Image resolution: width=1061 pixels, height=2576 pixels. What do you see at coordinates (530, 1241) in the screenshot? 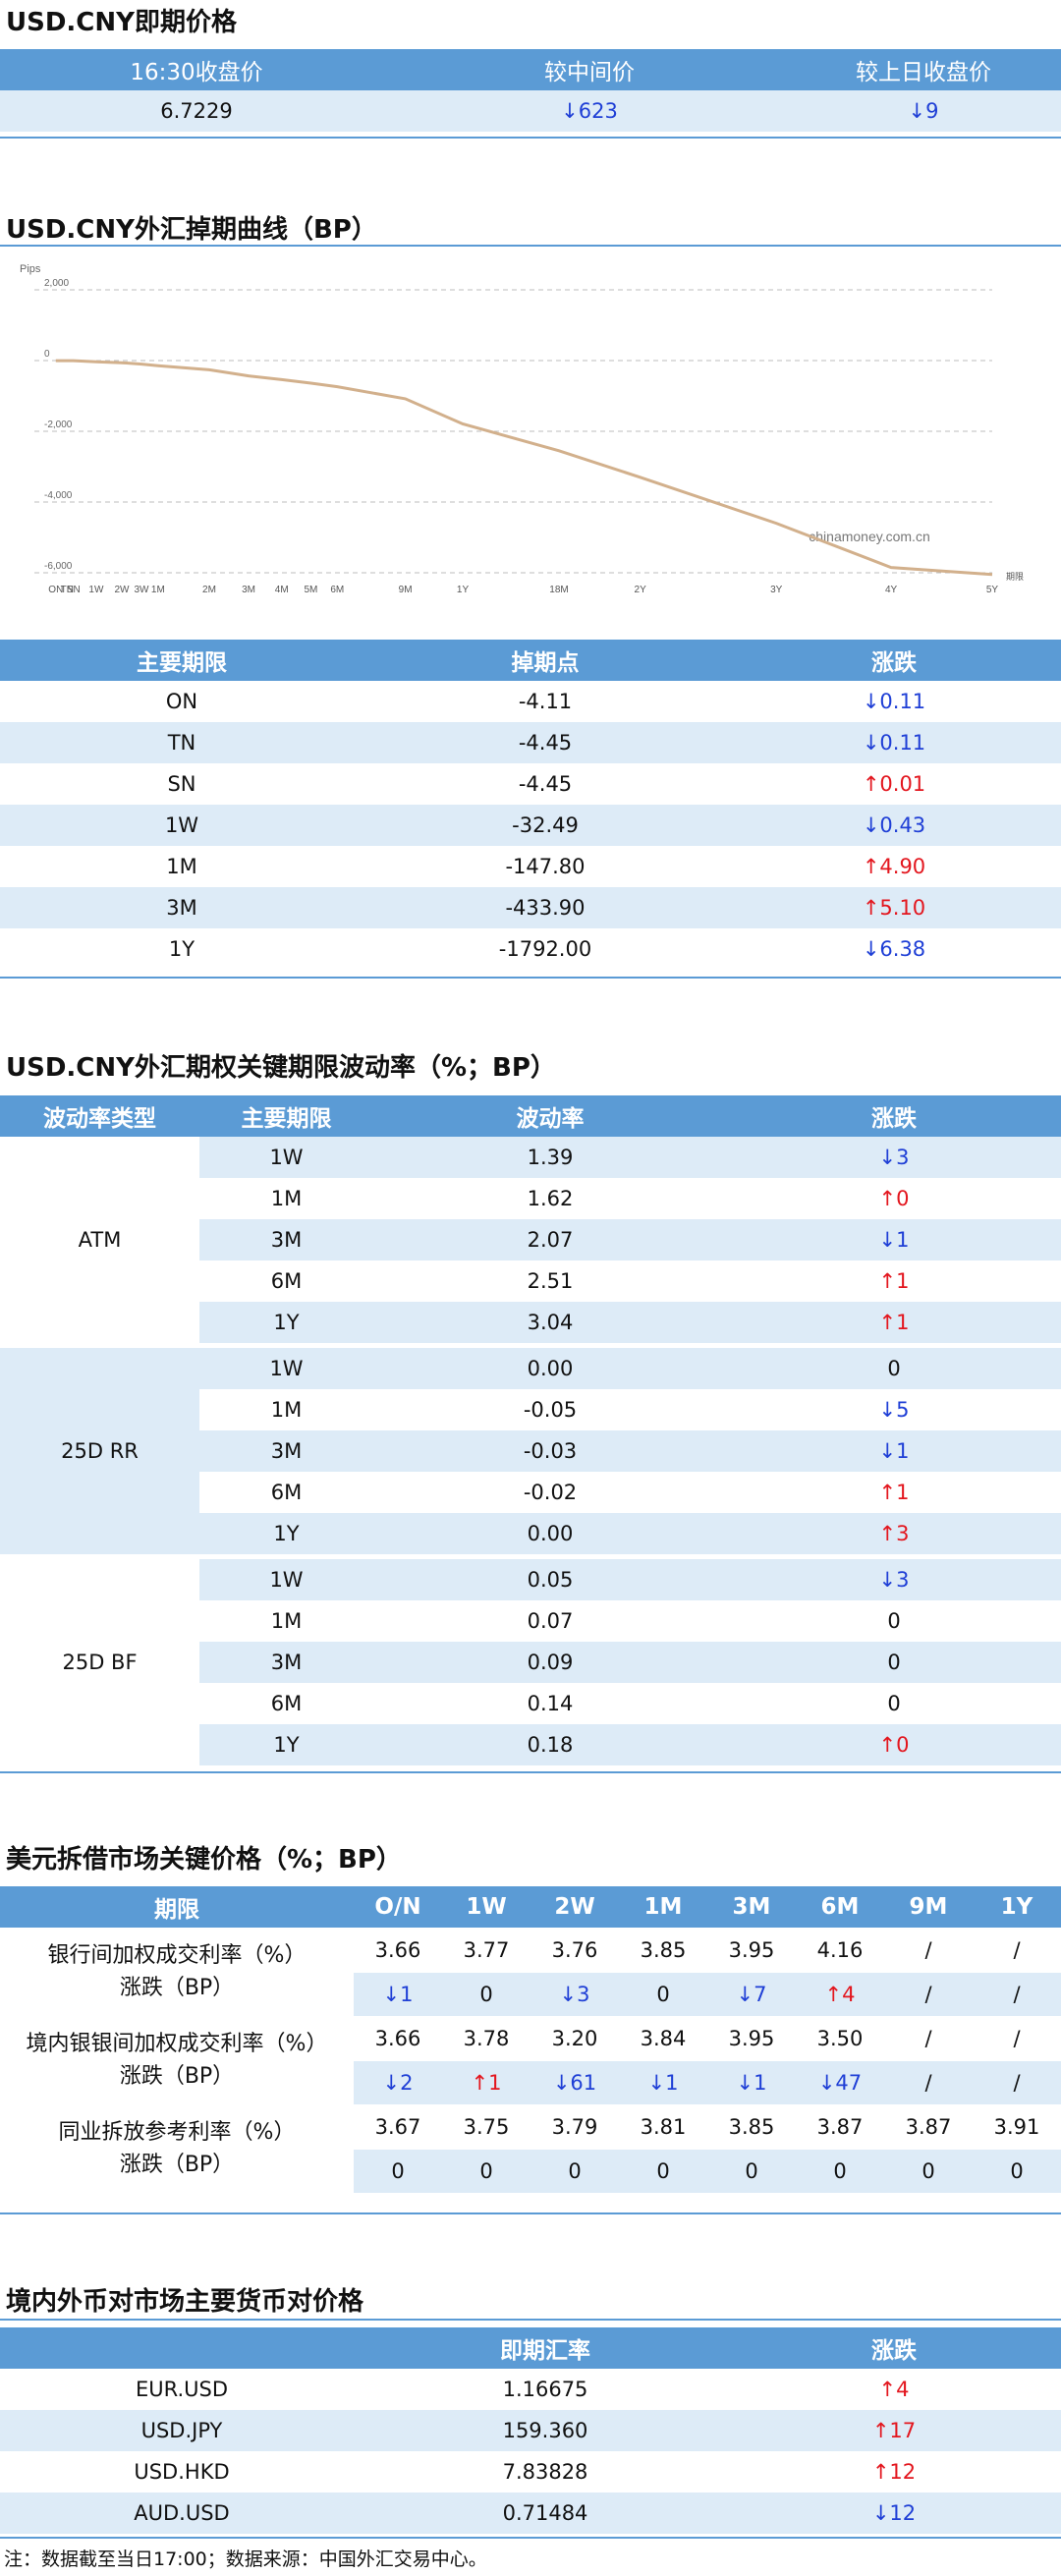
I see `table-row: ATM 1W 1.39 ↓3` at bounding box center [530, 1241].